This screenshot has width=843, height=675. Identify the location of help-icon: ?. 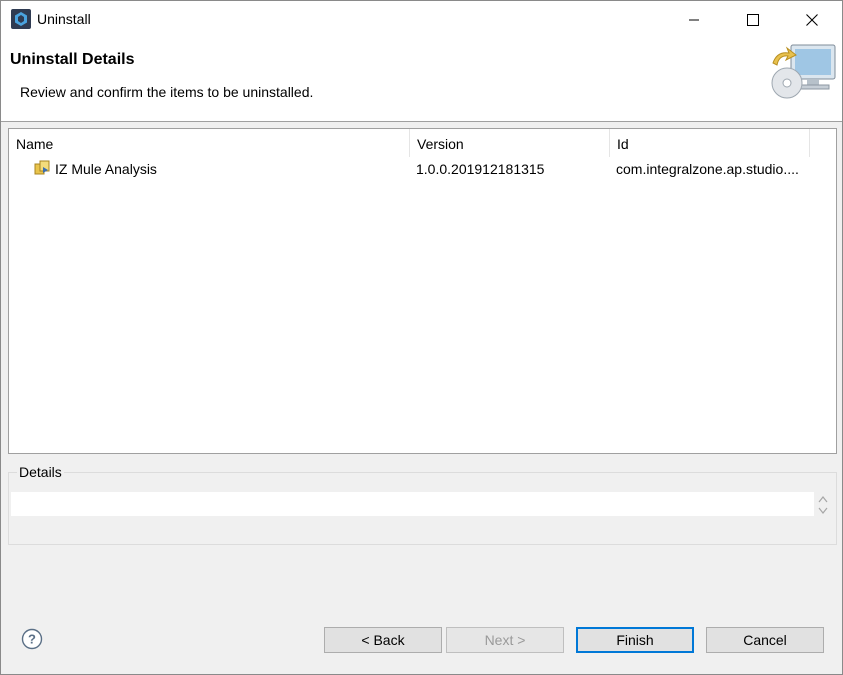
(32, 639).